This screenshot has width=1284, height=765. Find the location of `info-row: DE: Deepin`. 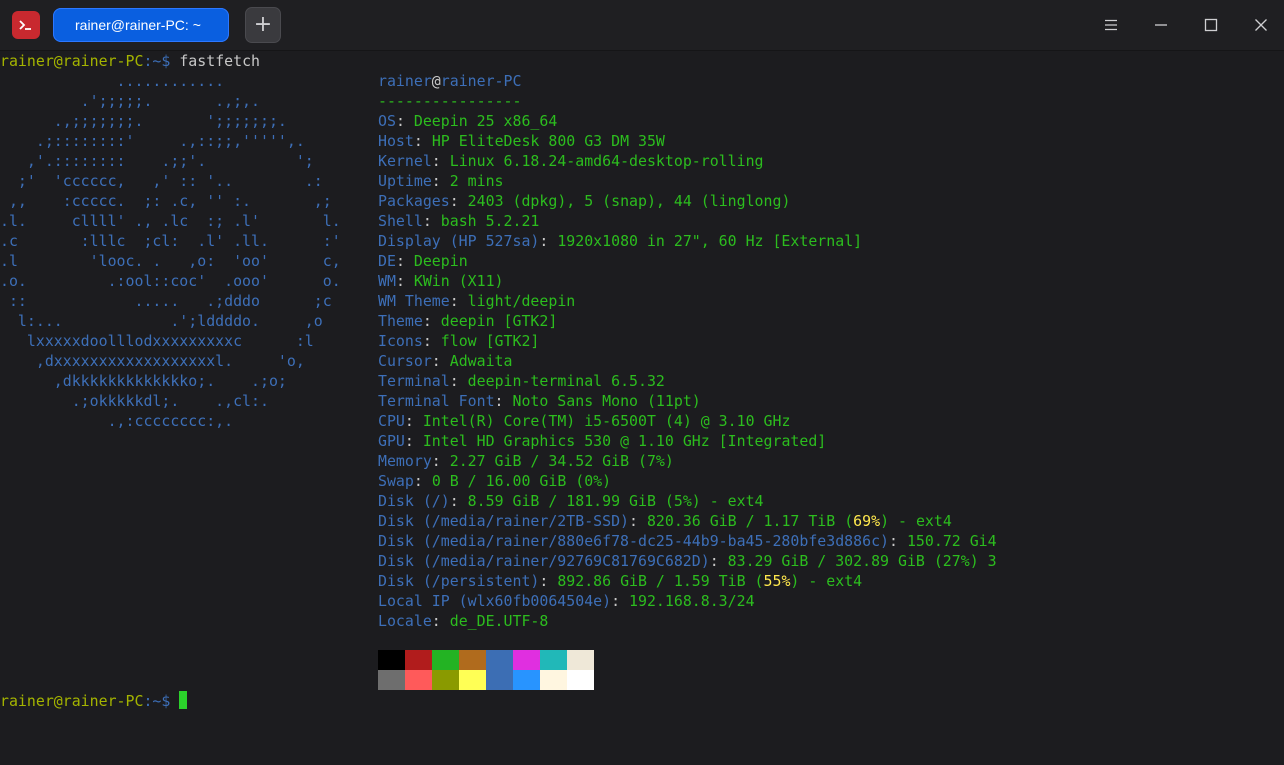

info-row: DE: Deepin is located at coordinates (423, 261).